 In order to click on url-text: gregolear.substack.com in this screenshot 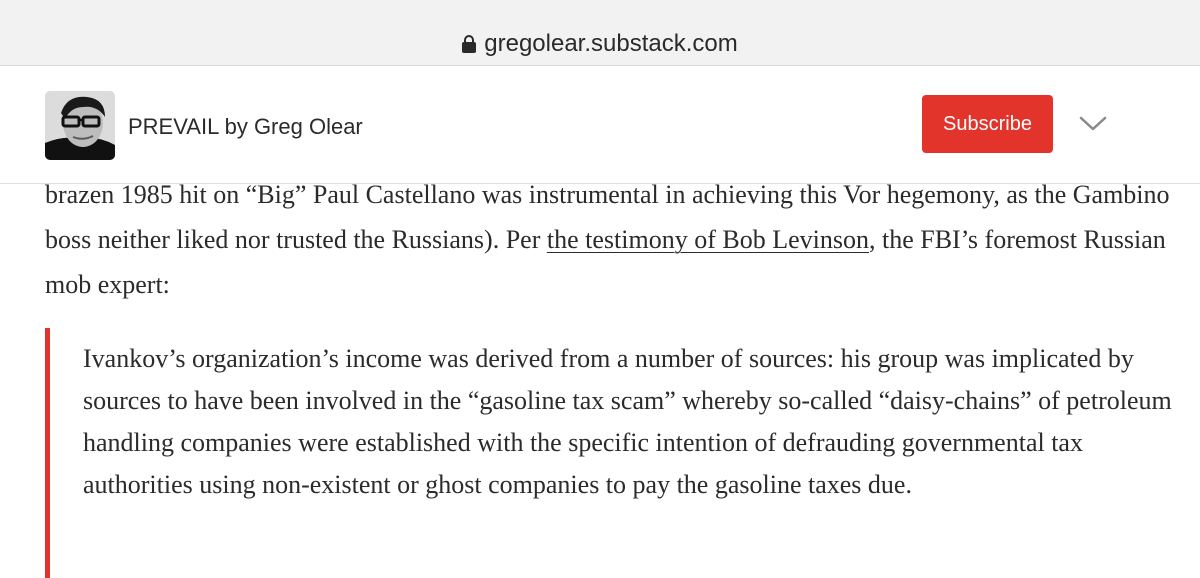, I will do `click(610, 43)`.